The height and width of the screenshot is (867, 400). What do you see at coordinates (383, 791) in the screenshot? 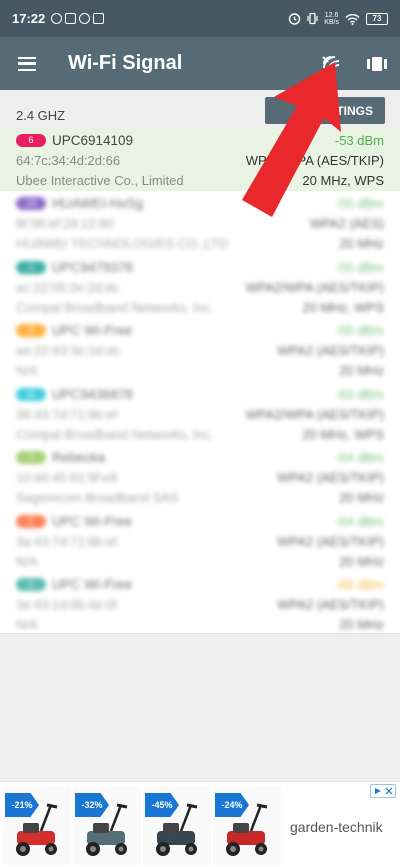
I see `ad-choices-icon` at bounding box center [383, 791].